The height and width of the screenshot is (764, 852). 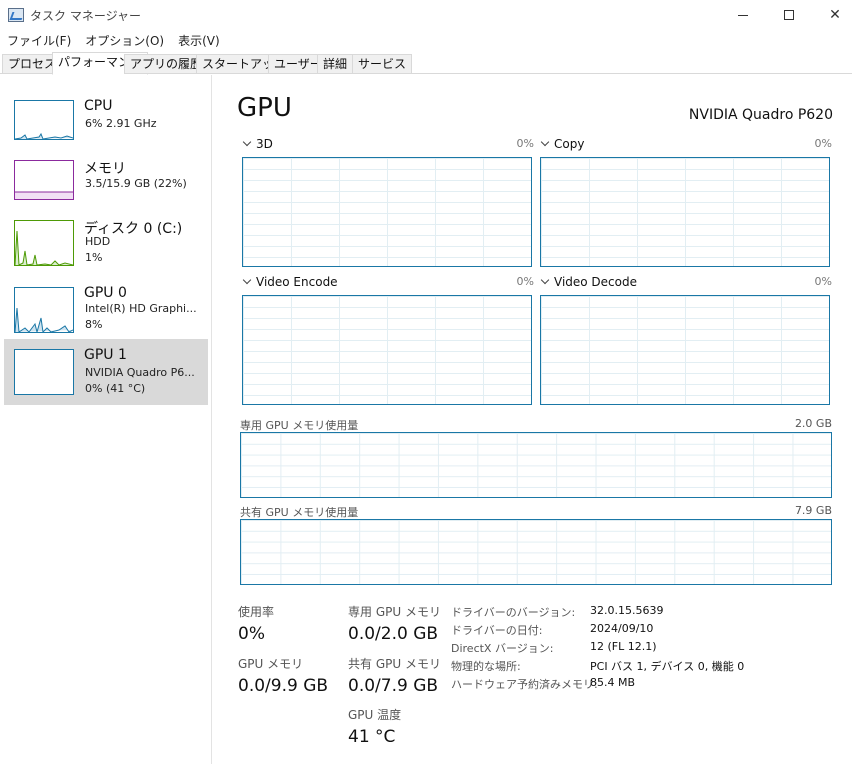 What do you see at coordinates (813, 510) in the screenshot?
I see `shared-memory-graph-max: 7.9 GB` at bounding box center [813, 510].